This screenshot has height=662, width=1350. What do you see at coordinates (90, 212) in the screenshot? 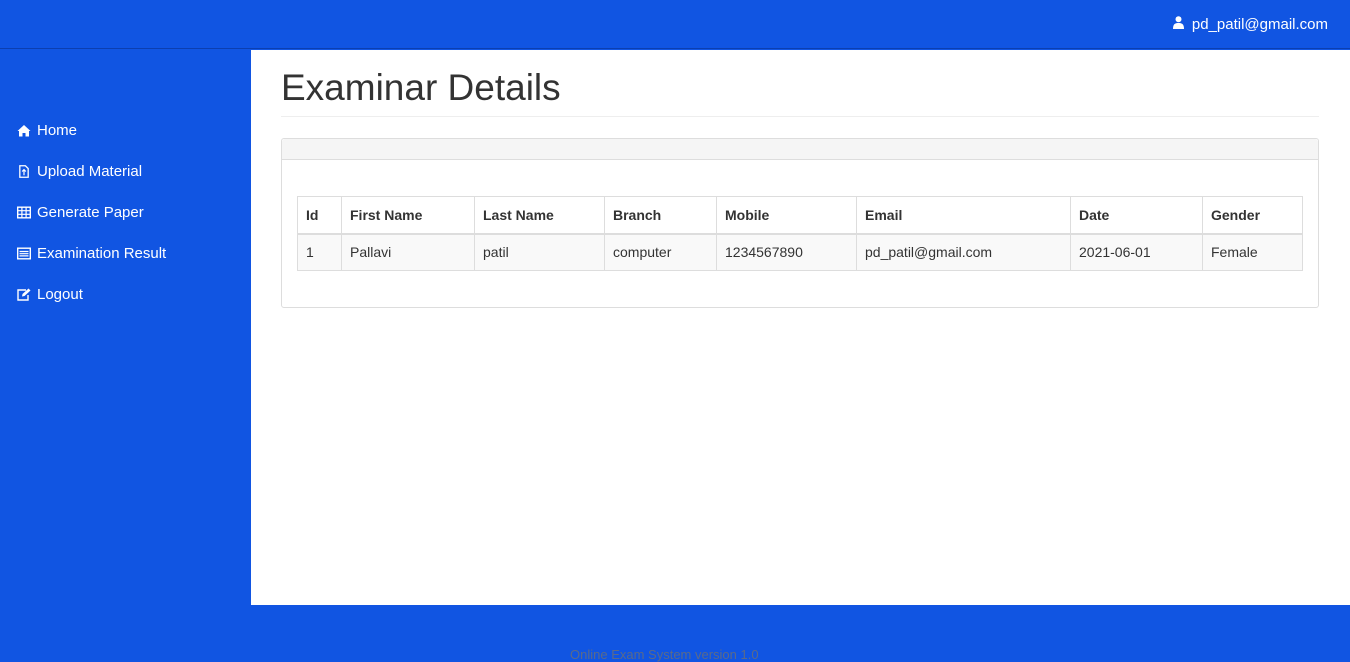
I see `sidebar-item-label: Generate Paper` at bounding box center [90, 212].